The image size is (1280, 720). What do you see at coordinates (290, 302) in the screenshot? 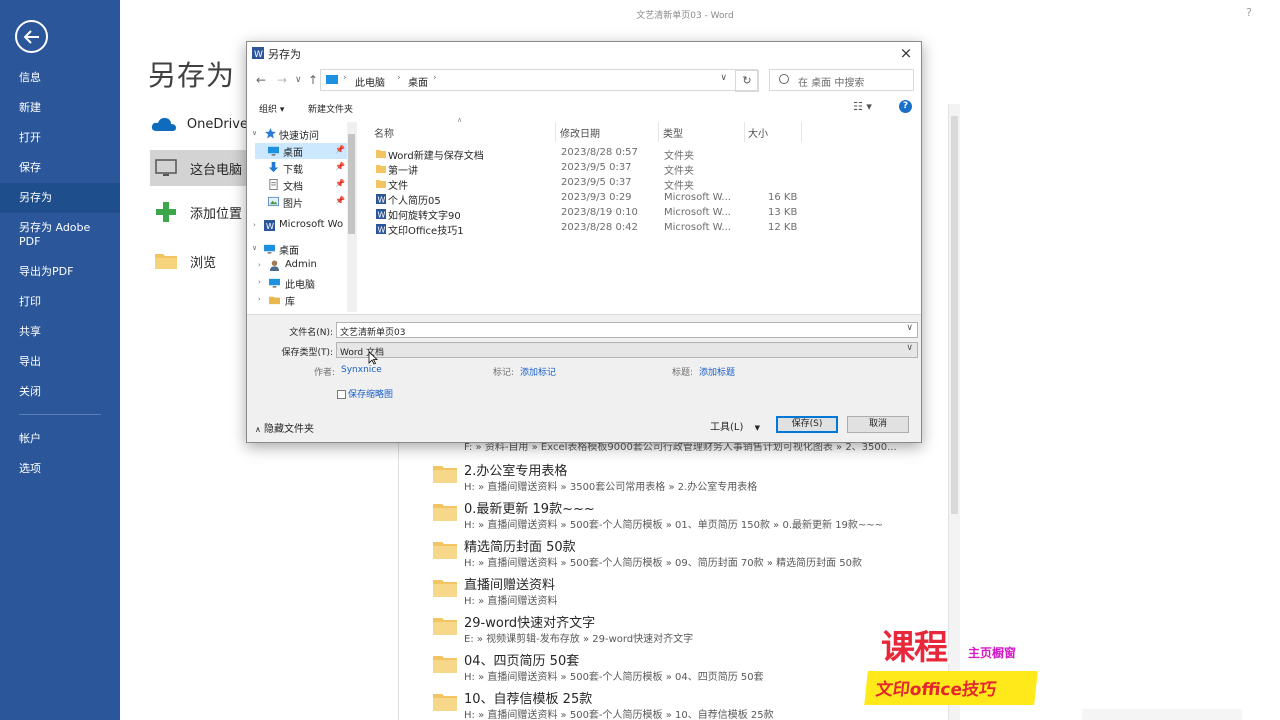
I see `tree-label: 库` at bounding box center [290, 302].